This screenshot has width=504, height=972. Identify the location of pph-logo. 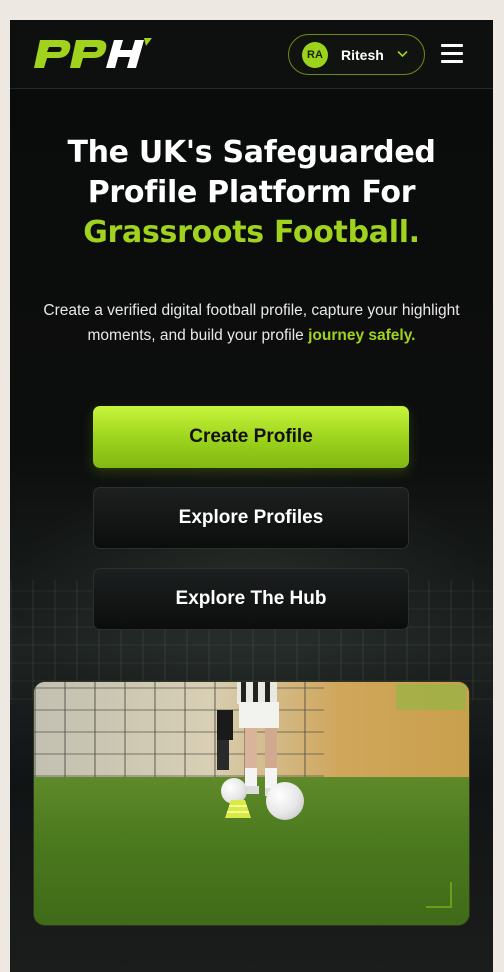
(95, 54).